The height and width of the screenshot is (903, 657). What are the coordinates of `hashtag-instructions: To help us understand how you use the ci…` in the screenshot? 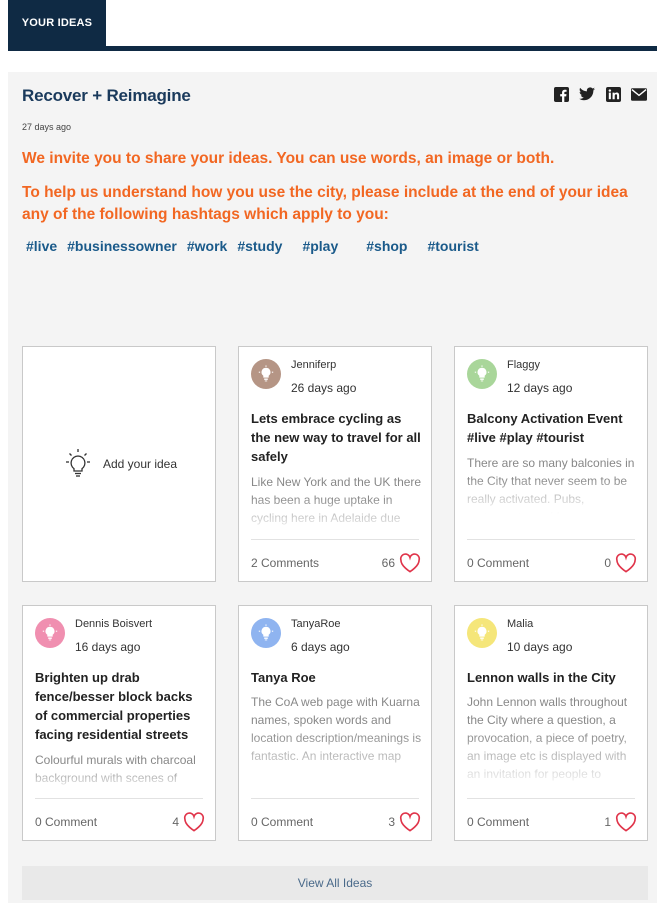 It's located at (325, 203).